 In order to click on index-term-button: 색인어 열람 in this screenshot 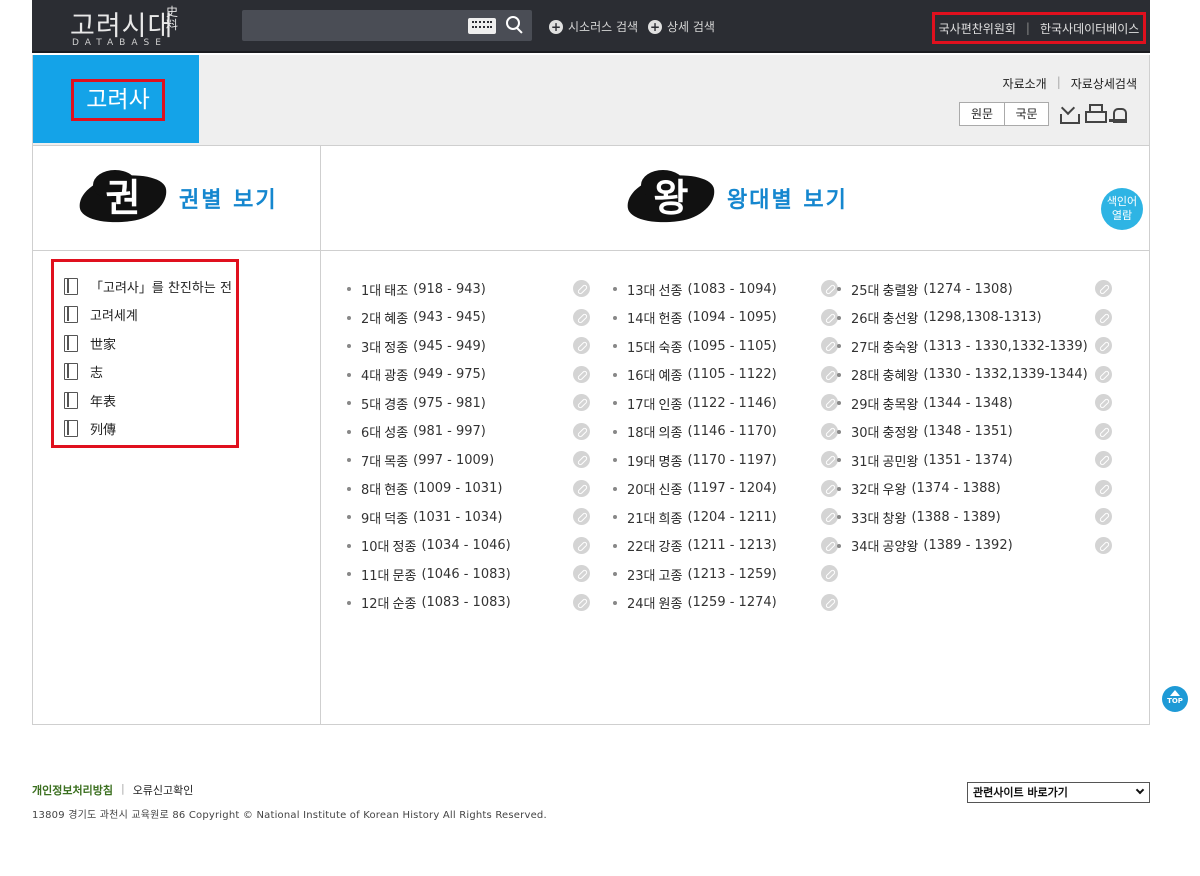, I will do `click(1122, 209)`.